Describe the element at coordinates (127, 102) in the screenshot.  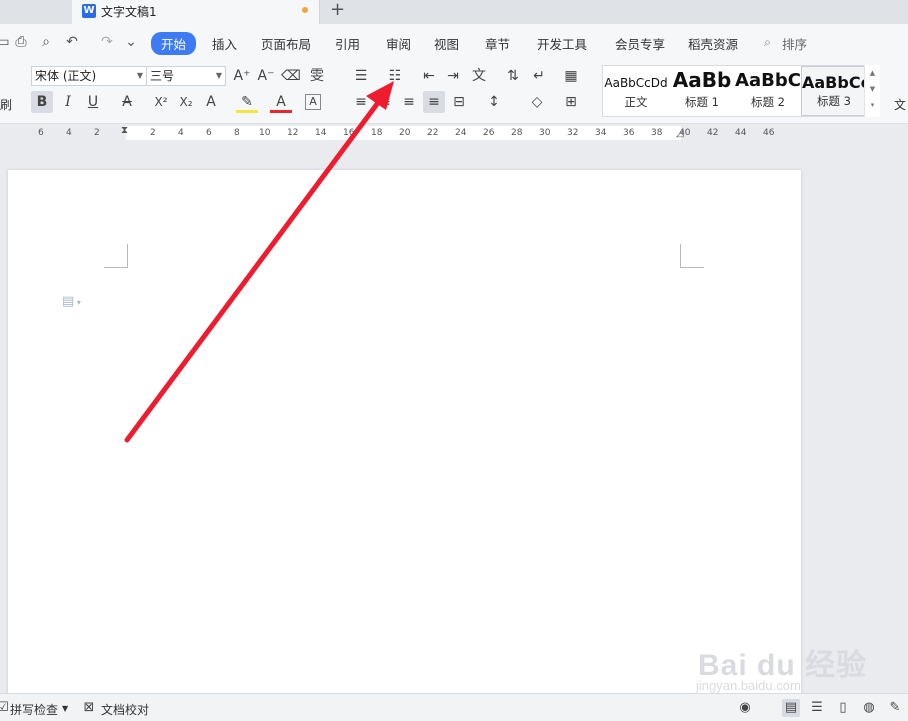
I see `strikethrough-button: A` at that location.